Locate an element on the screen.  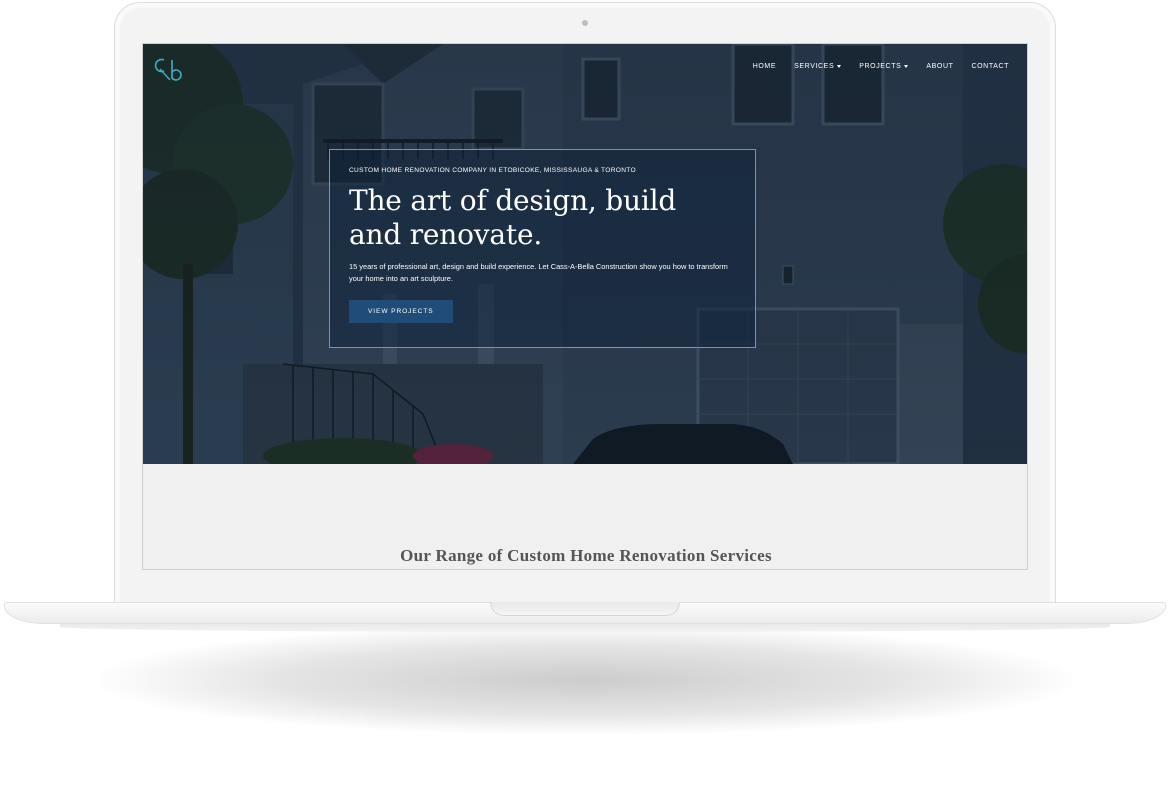
laptop-notch is located at coordinates (585, 609).